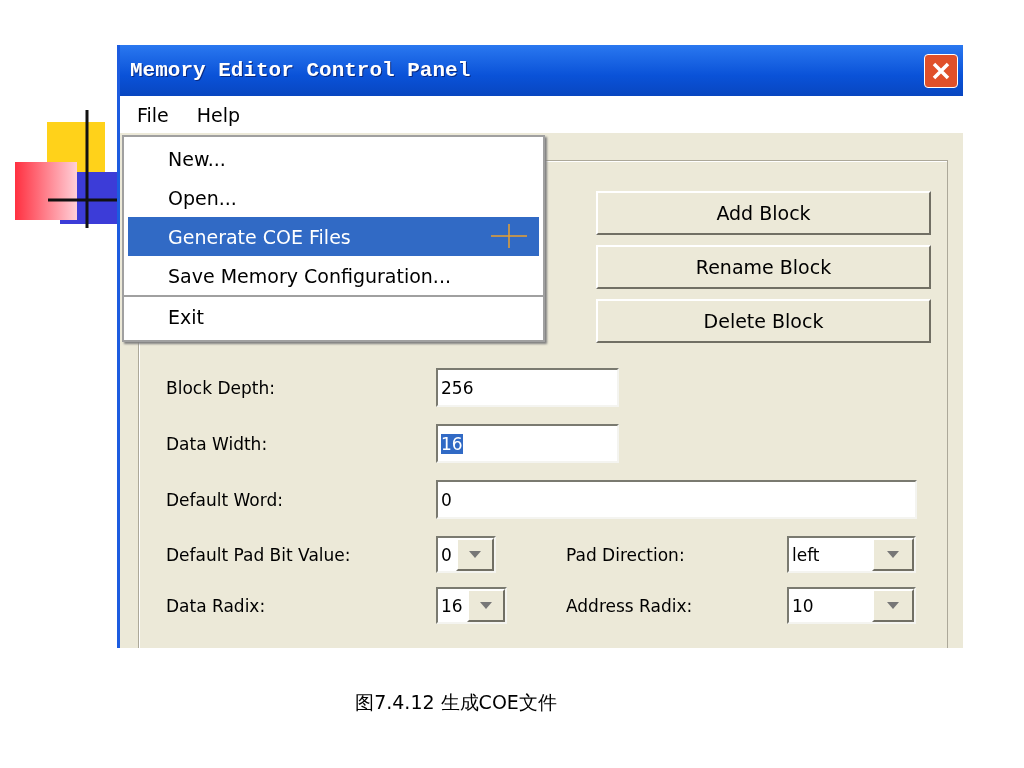 This screenshot has height=768, width=1024. I want to click on block-button: Add Block, so click(763, 213).